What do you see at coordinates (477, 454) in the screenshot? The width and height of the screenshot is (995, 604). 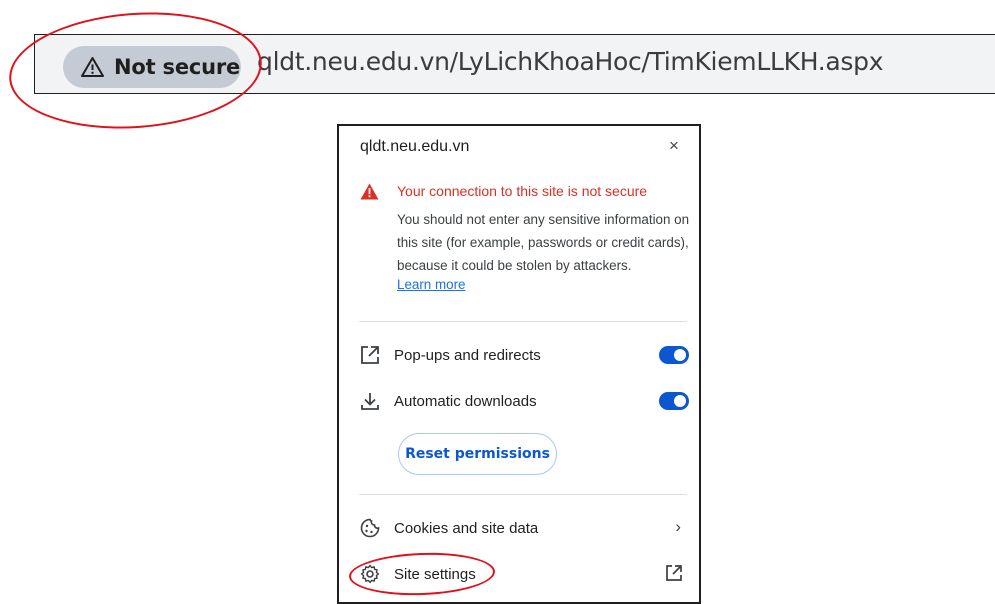 I see `reset-permissions-button: Reset permissions` at bounding box center [477, 454].